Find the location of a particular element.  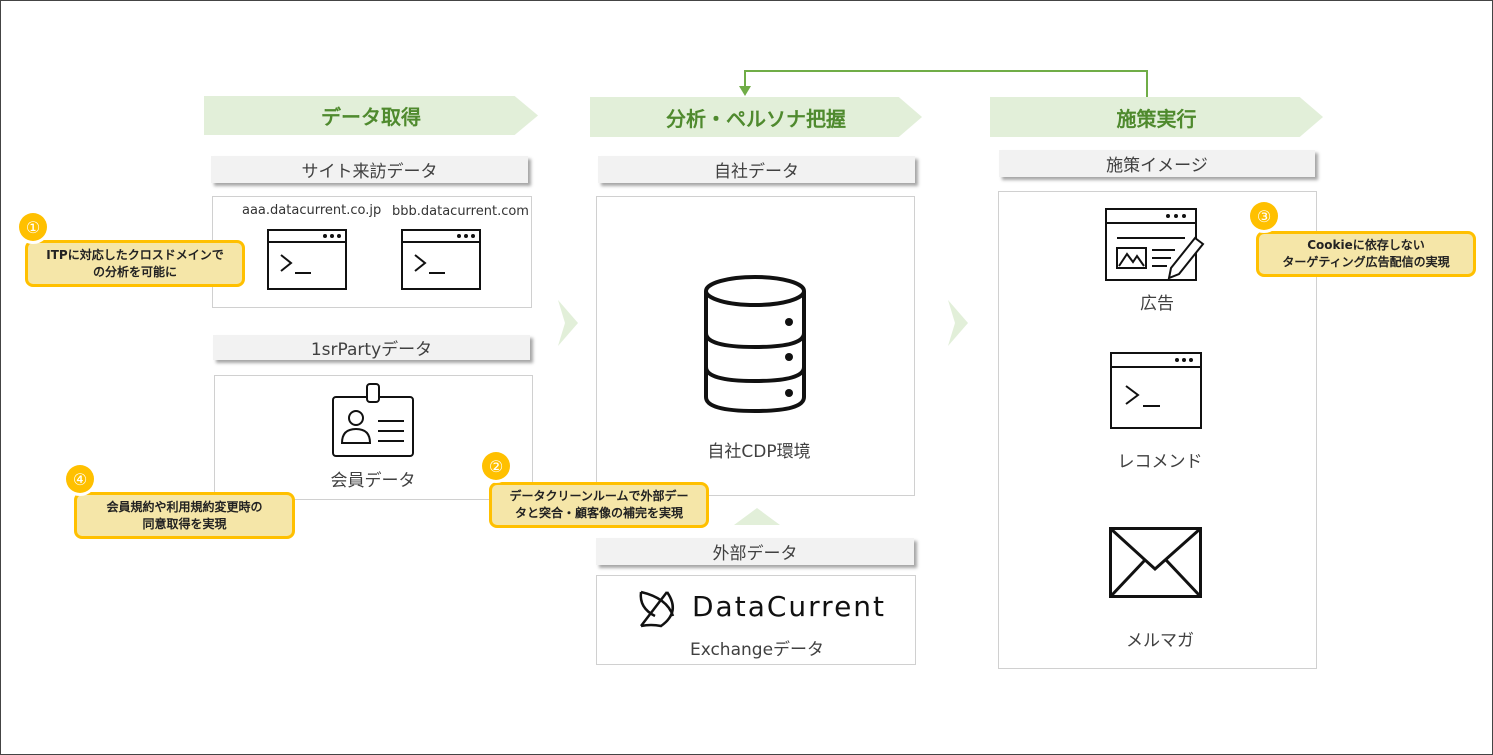

id-card-icon is located at coordinates (373, 420).